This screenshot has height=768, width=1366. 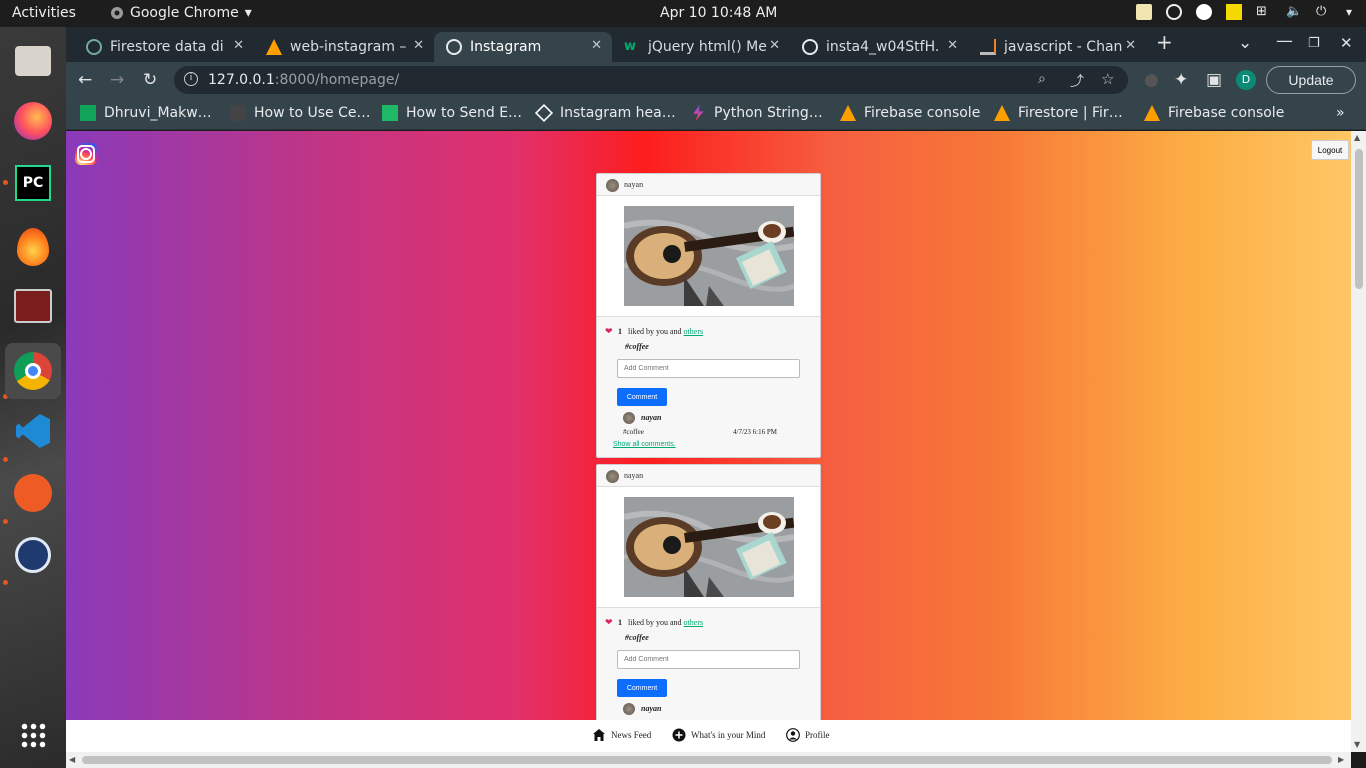 I want to click on maximize-icon: ❐, so click(x=1314, y=44).